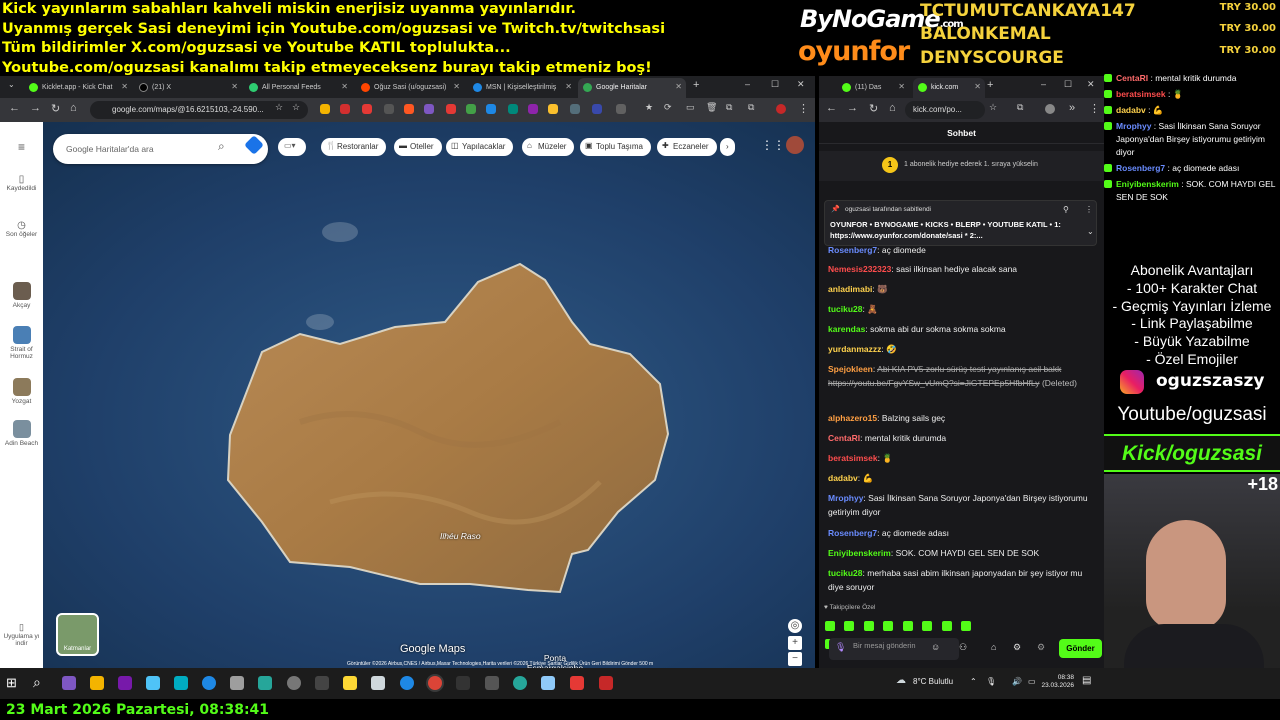  I want to click on chip-things-to-do: ◫ Yapılacaklar, so click(480, 147).